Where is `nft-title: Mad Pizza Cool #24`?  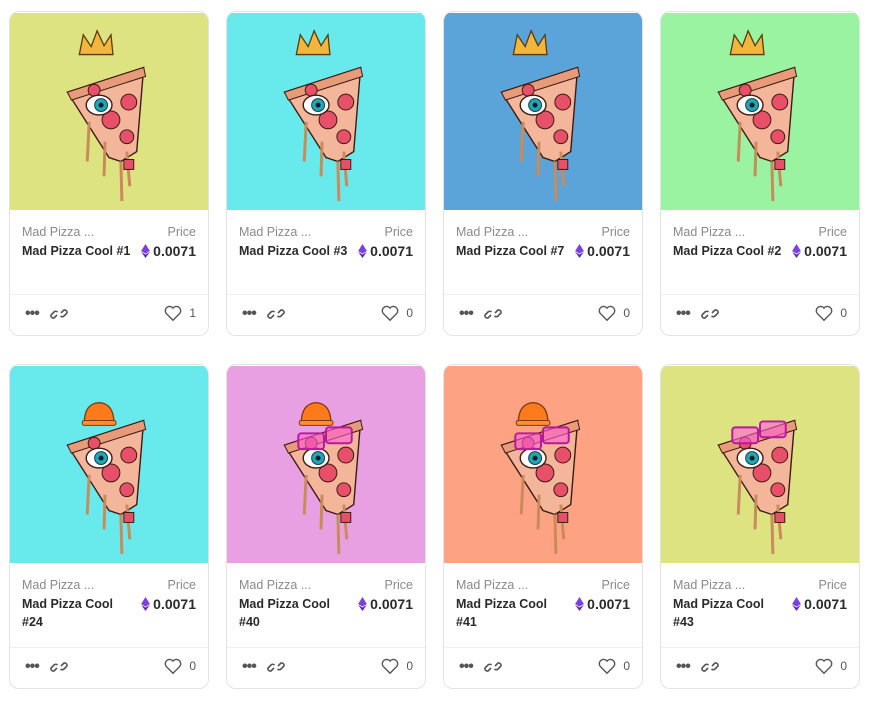
nft-title: Mad Pizza Cool #24 is located at coordinates (77, 613).